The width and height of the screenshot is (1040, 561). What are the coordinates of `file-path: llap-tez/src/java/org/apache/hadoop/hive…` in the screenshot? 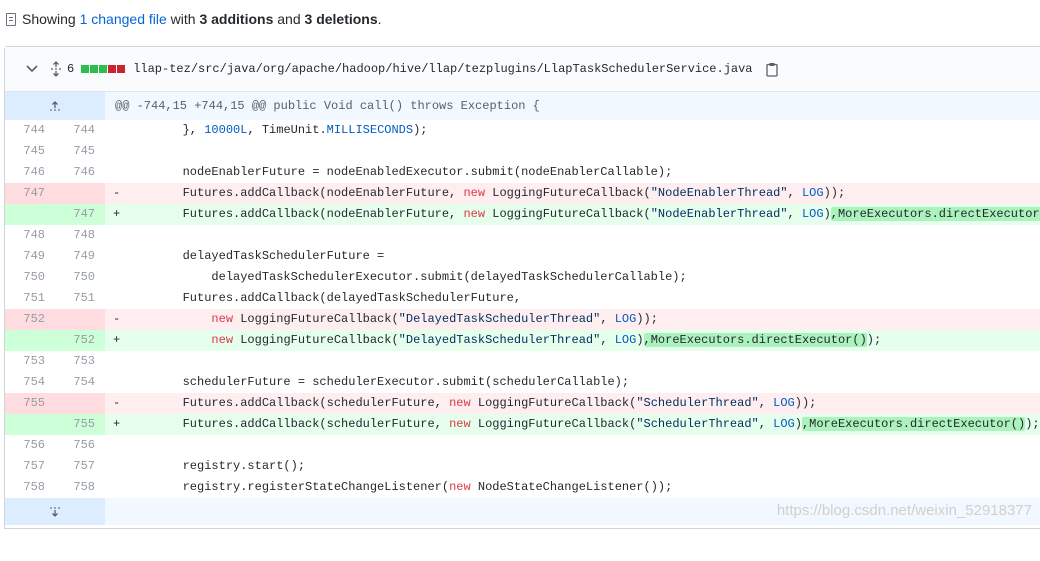 It's located at (442, 69).